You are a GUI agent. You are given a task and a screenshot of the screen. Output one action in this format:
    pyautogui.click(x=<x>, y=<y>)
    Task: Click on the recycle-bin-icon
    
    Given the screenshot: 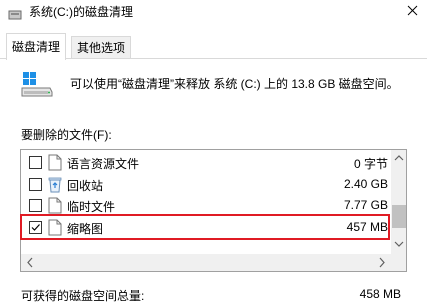 What is the action you would take?
    pyautogui.click(x=55, y=185)
    